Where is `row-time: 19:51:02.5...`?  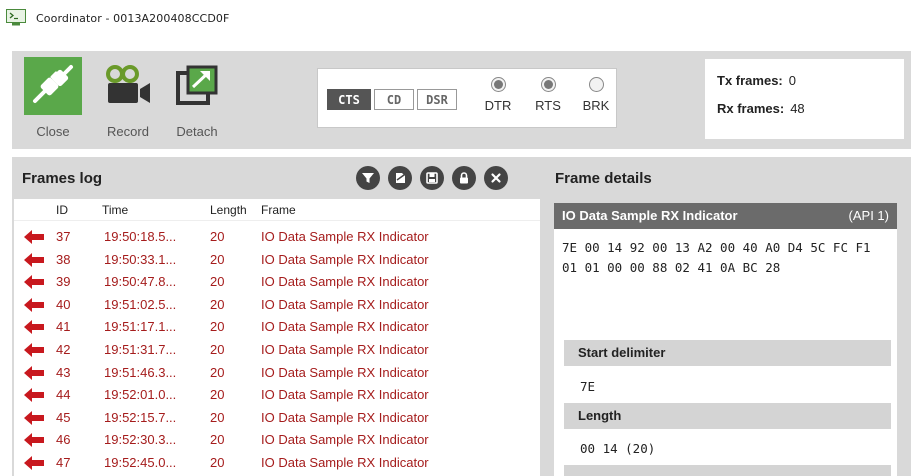 row-time: 19:51:02.5... is located at coordinates (140, 304).